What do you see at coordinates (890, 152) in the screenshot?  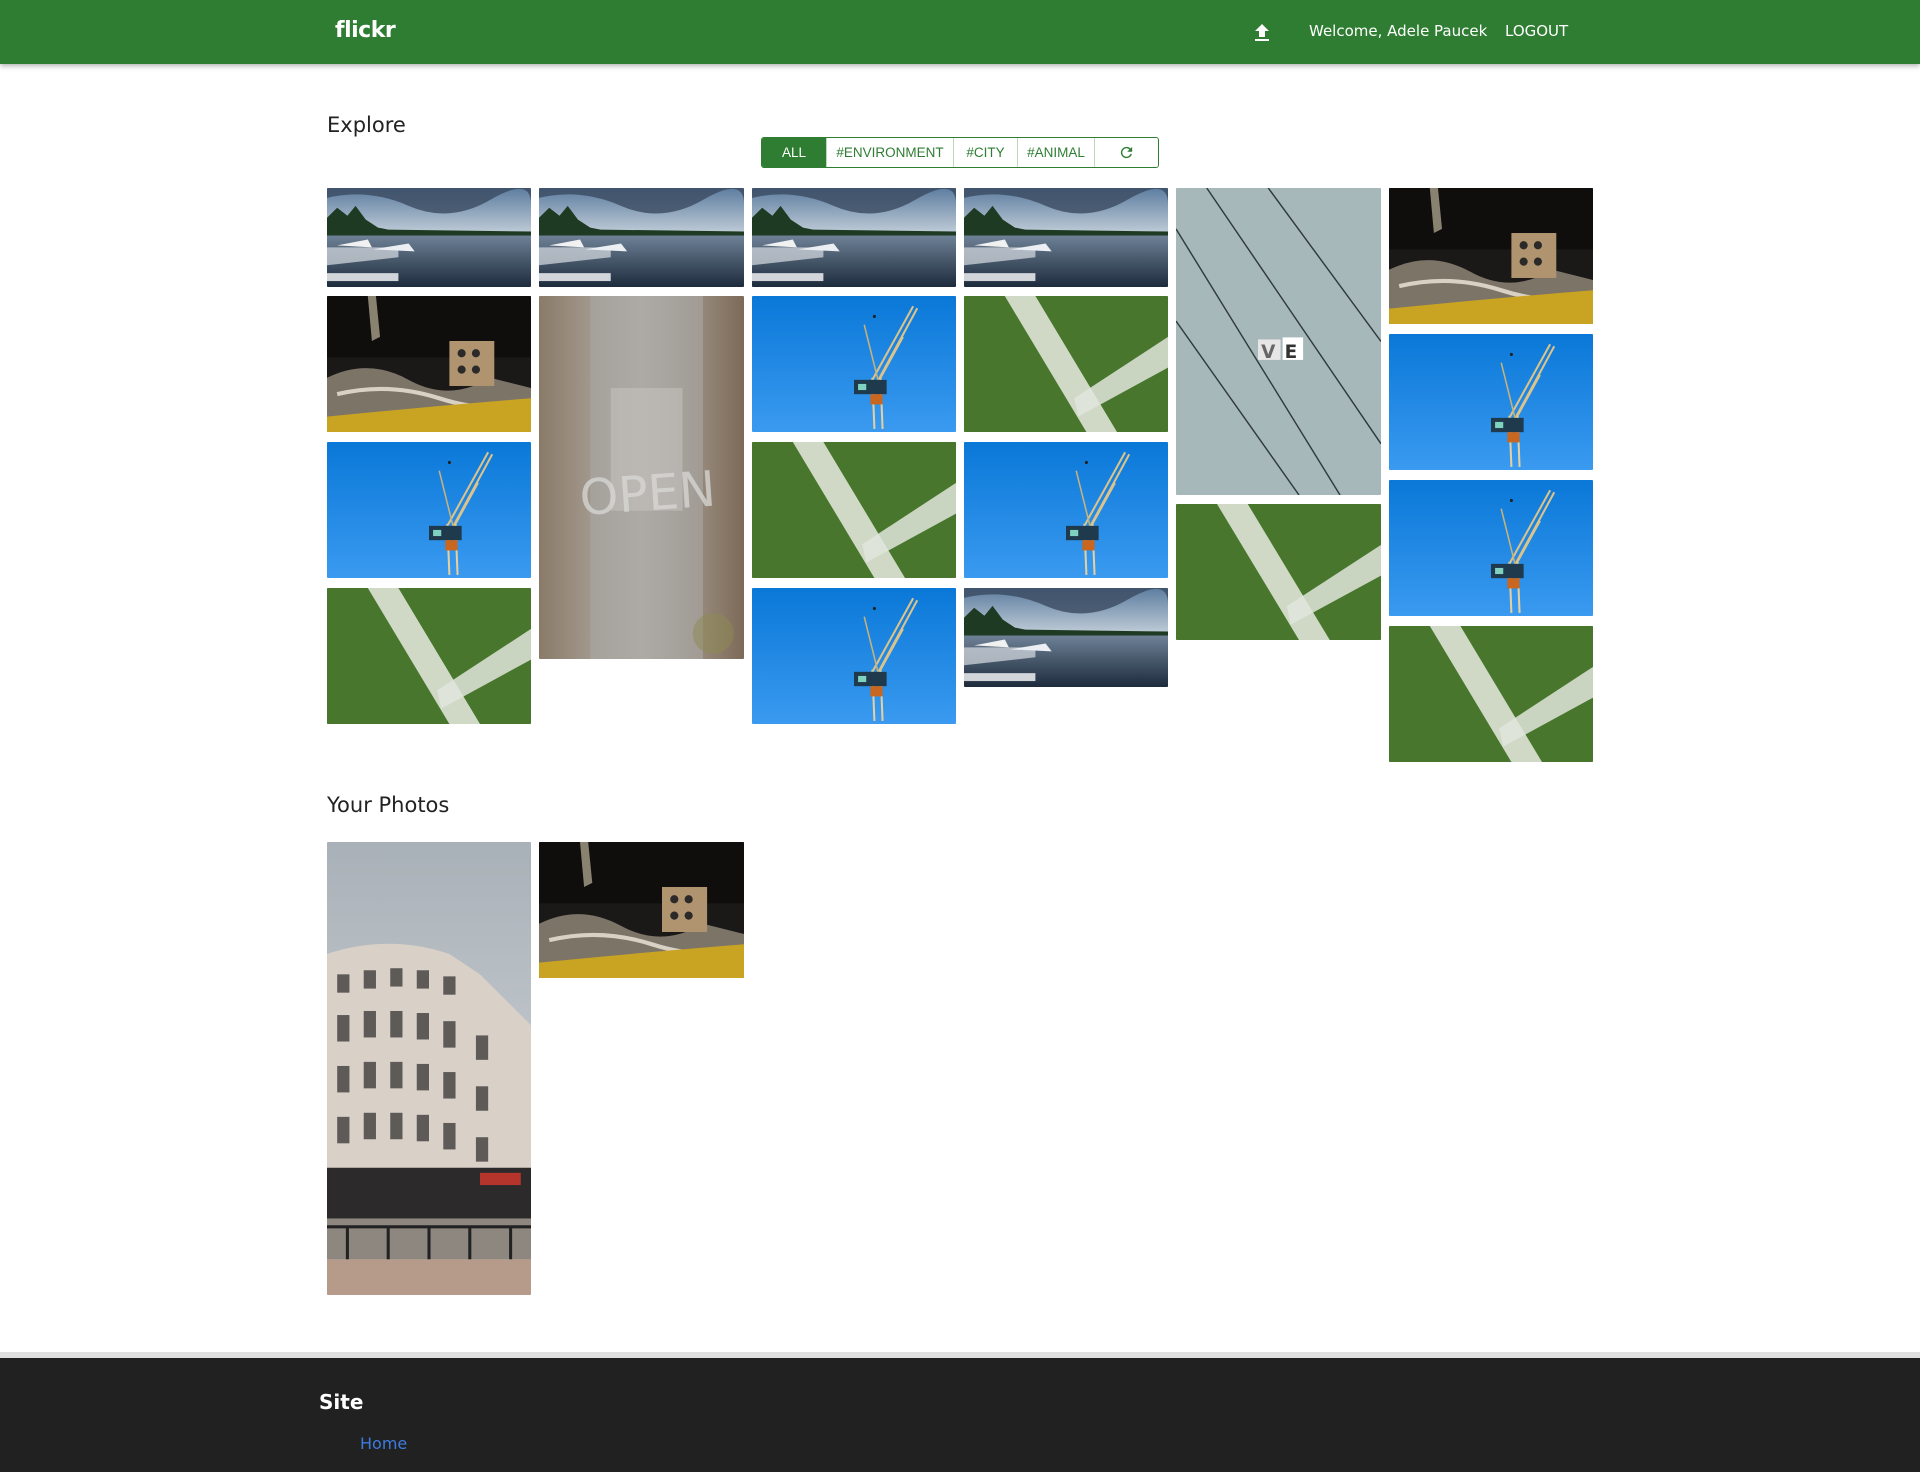 I see `filter-environment: #ENVIRONMENT` at bounding box center [890, 152].